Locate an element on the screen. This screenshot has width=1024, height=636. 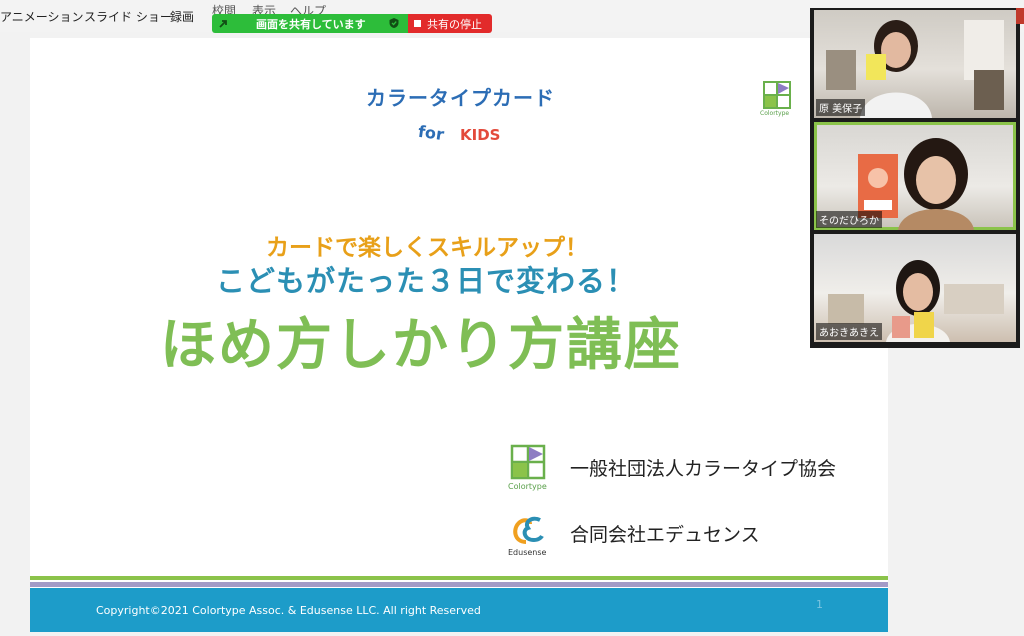
stop-share-button: 共有の停止 is located at coordinates (450, 23).